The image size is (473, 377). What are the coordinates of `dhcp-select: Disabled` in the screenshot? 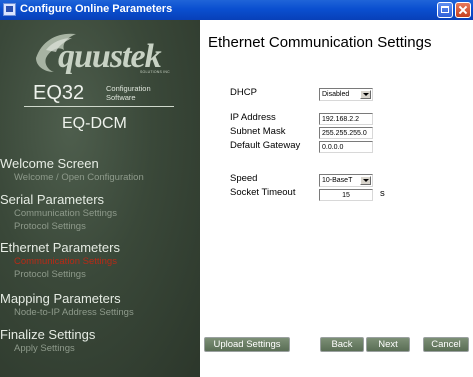 It's located at (346, 94).